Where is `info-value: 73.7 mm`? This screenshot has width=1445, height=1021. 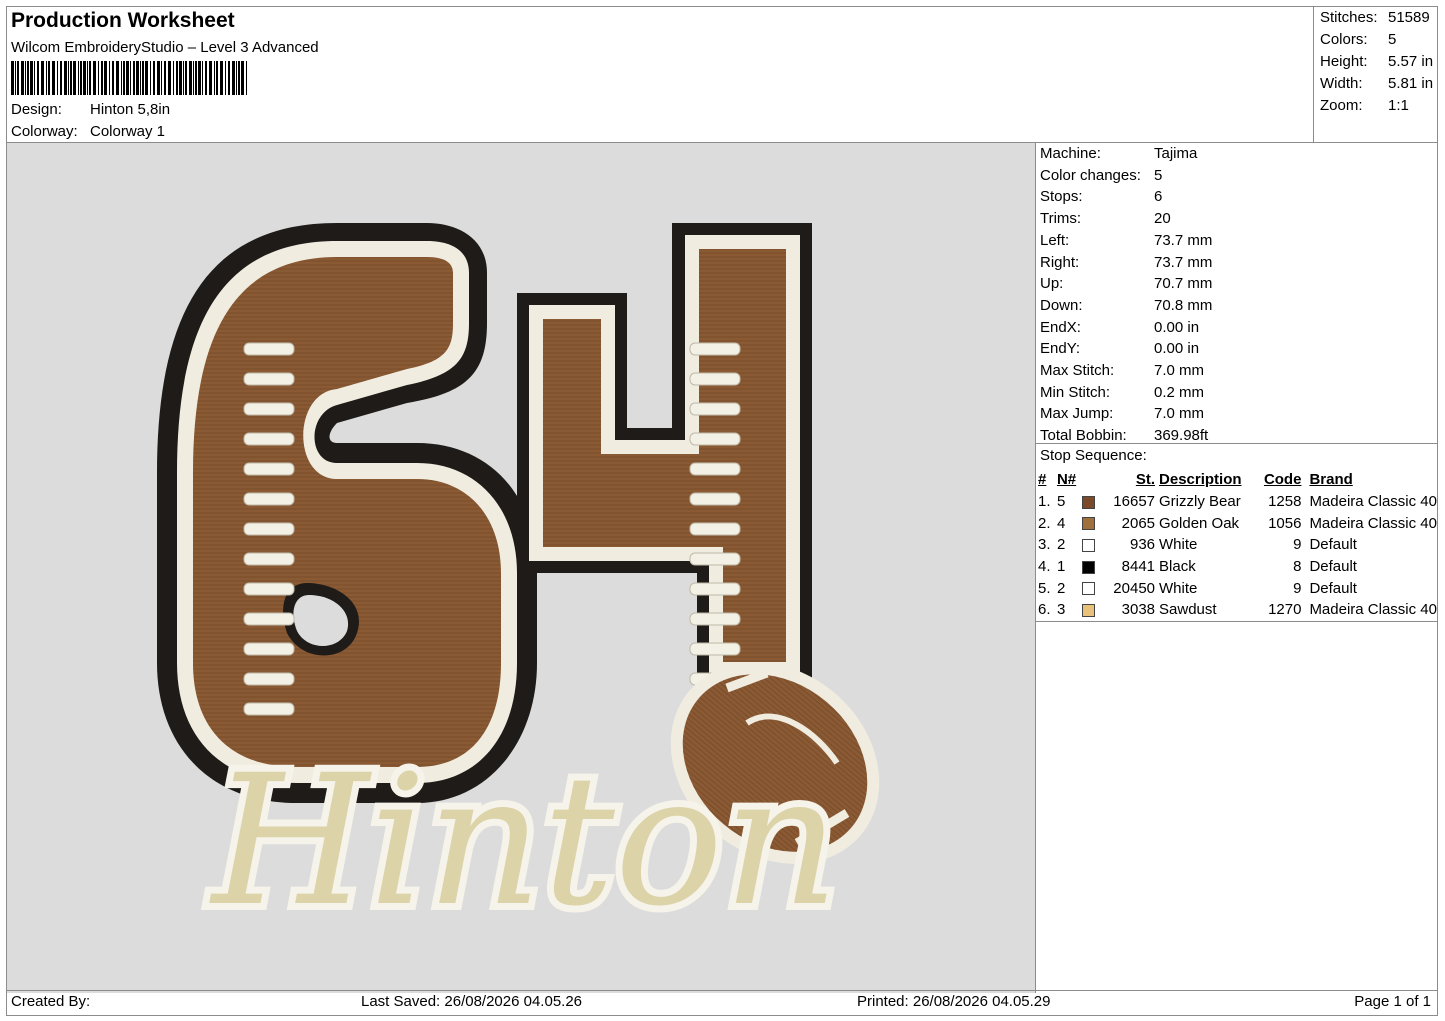
info-value: 73.7 mm is located at coordinates (1183, 240).